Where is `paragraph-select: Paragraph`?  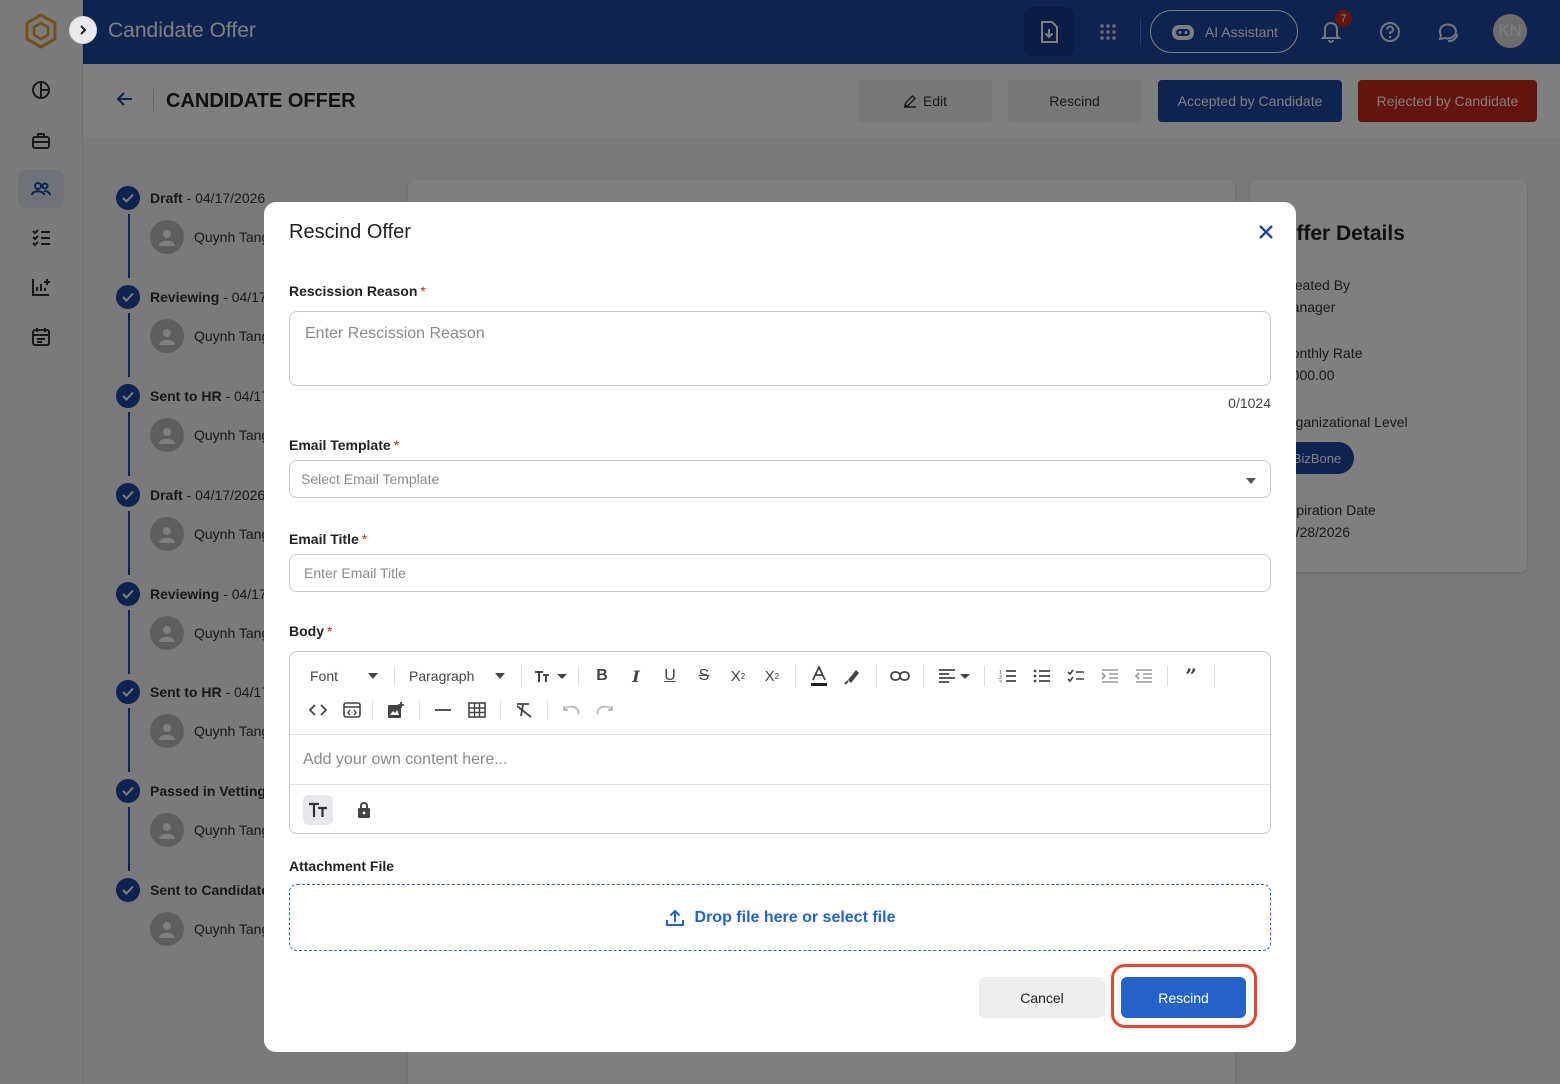 paragraph-select: Paragraph is located at coordinates (458, 676).